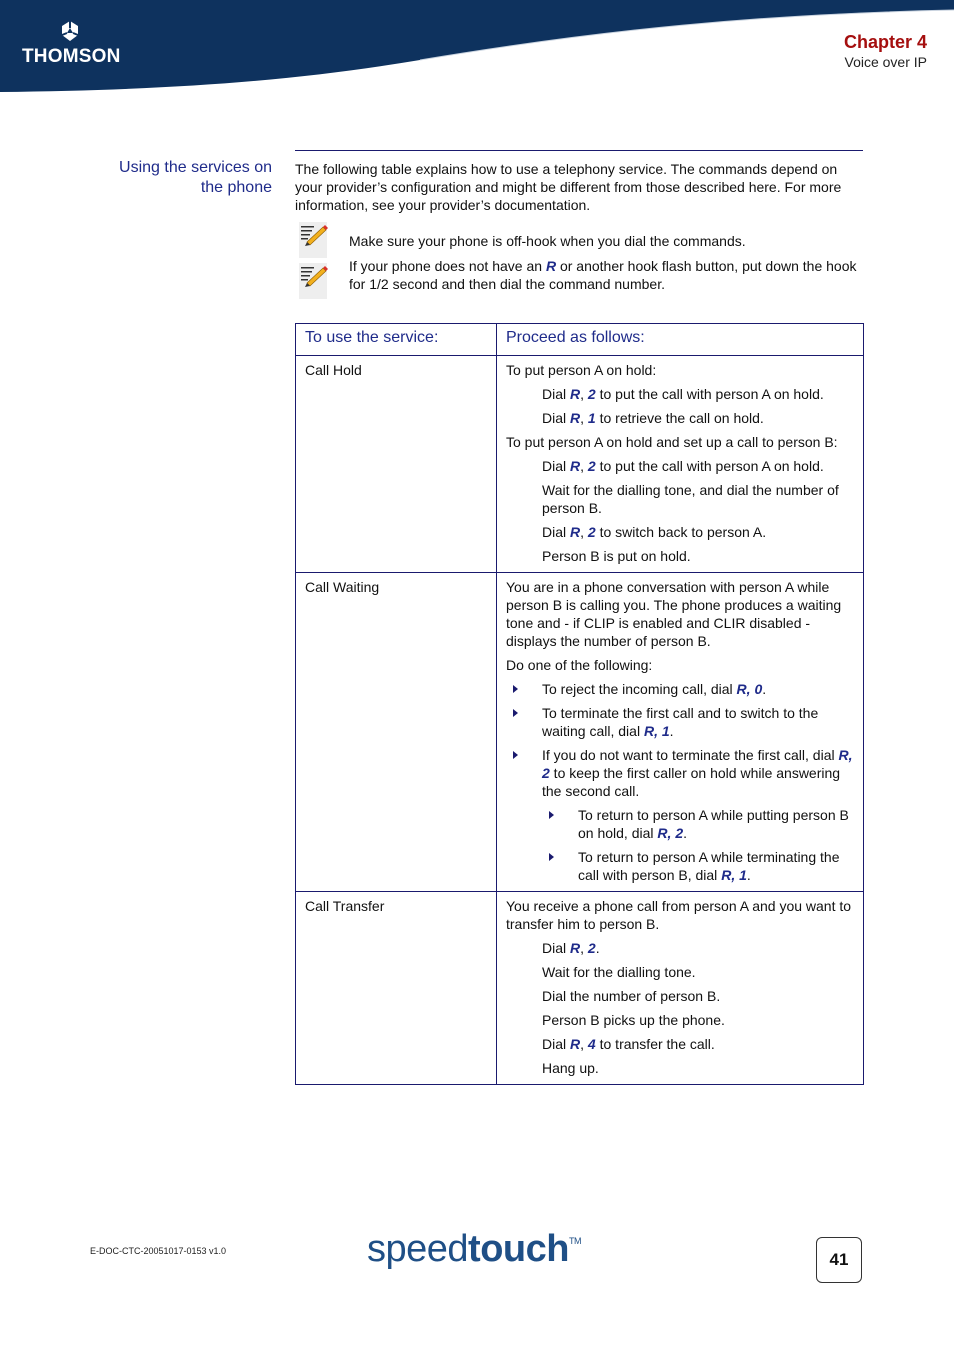 The image size is (954, 1351). I want to click on section-heading: Using the services on the phone, so click(181, 178).